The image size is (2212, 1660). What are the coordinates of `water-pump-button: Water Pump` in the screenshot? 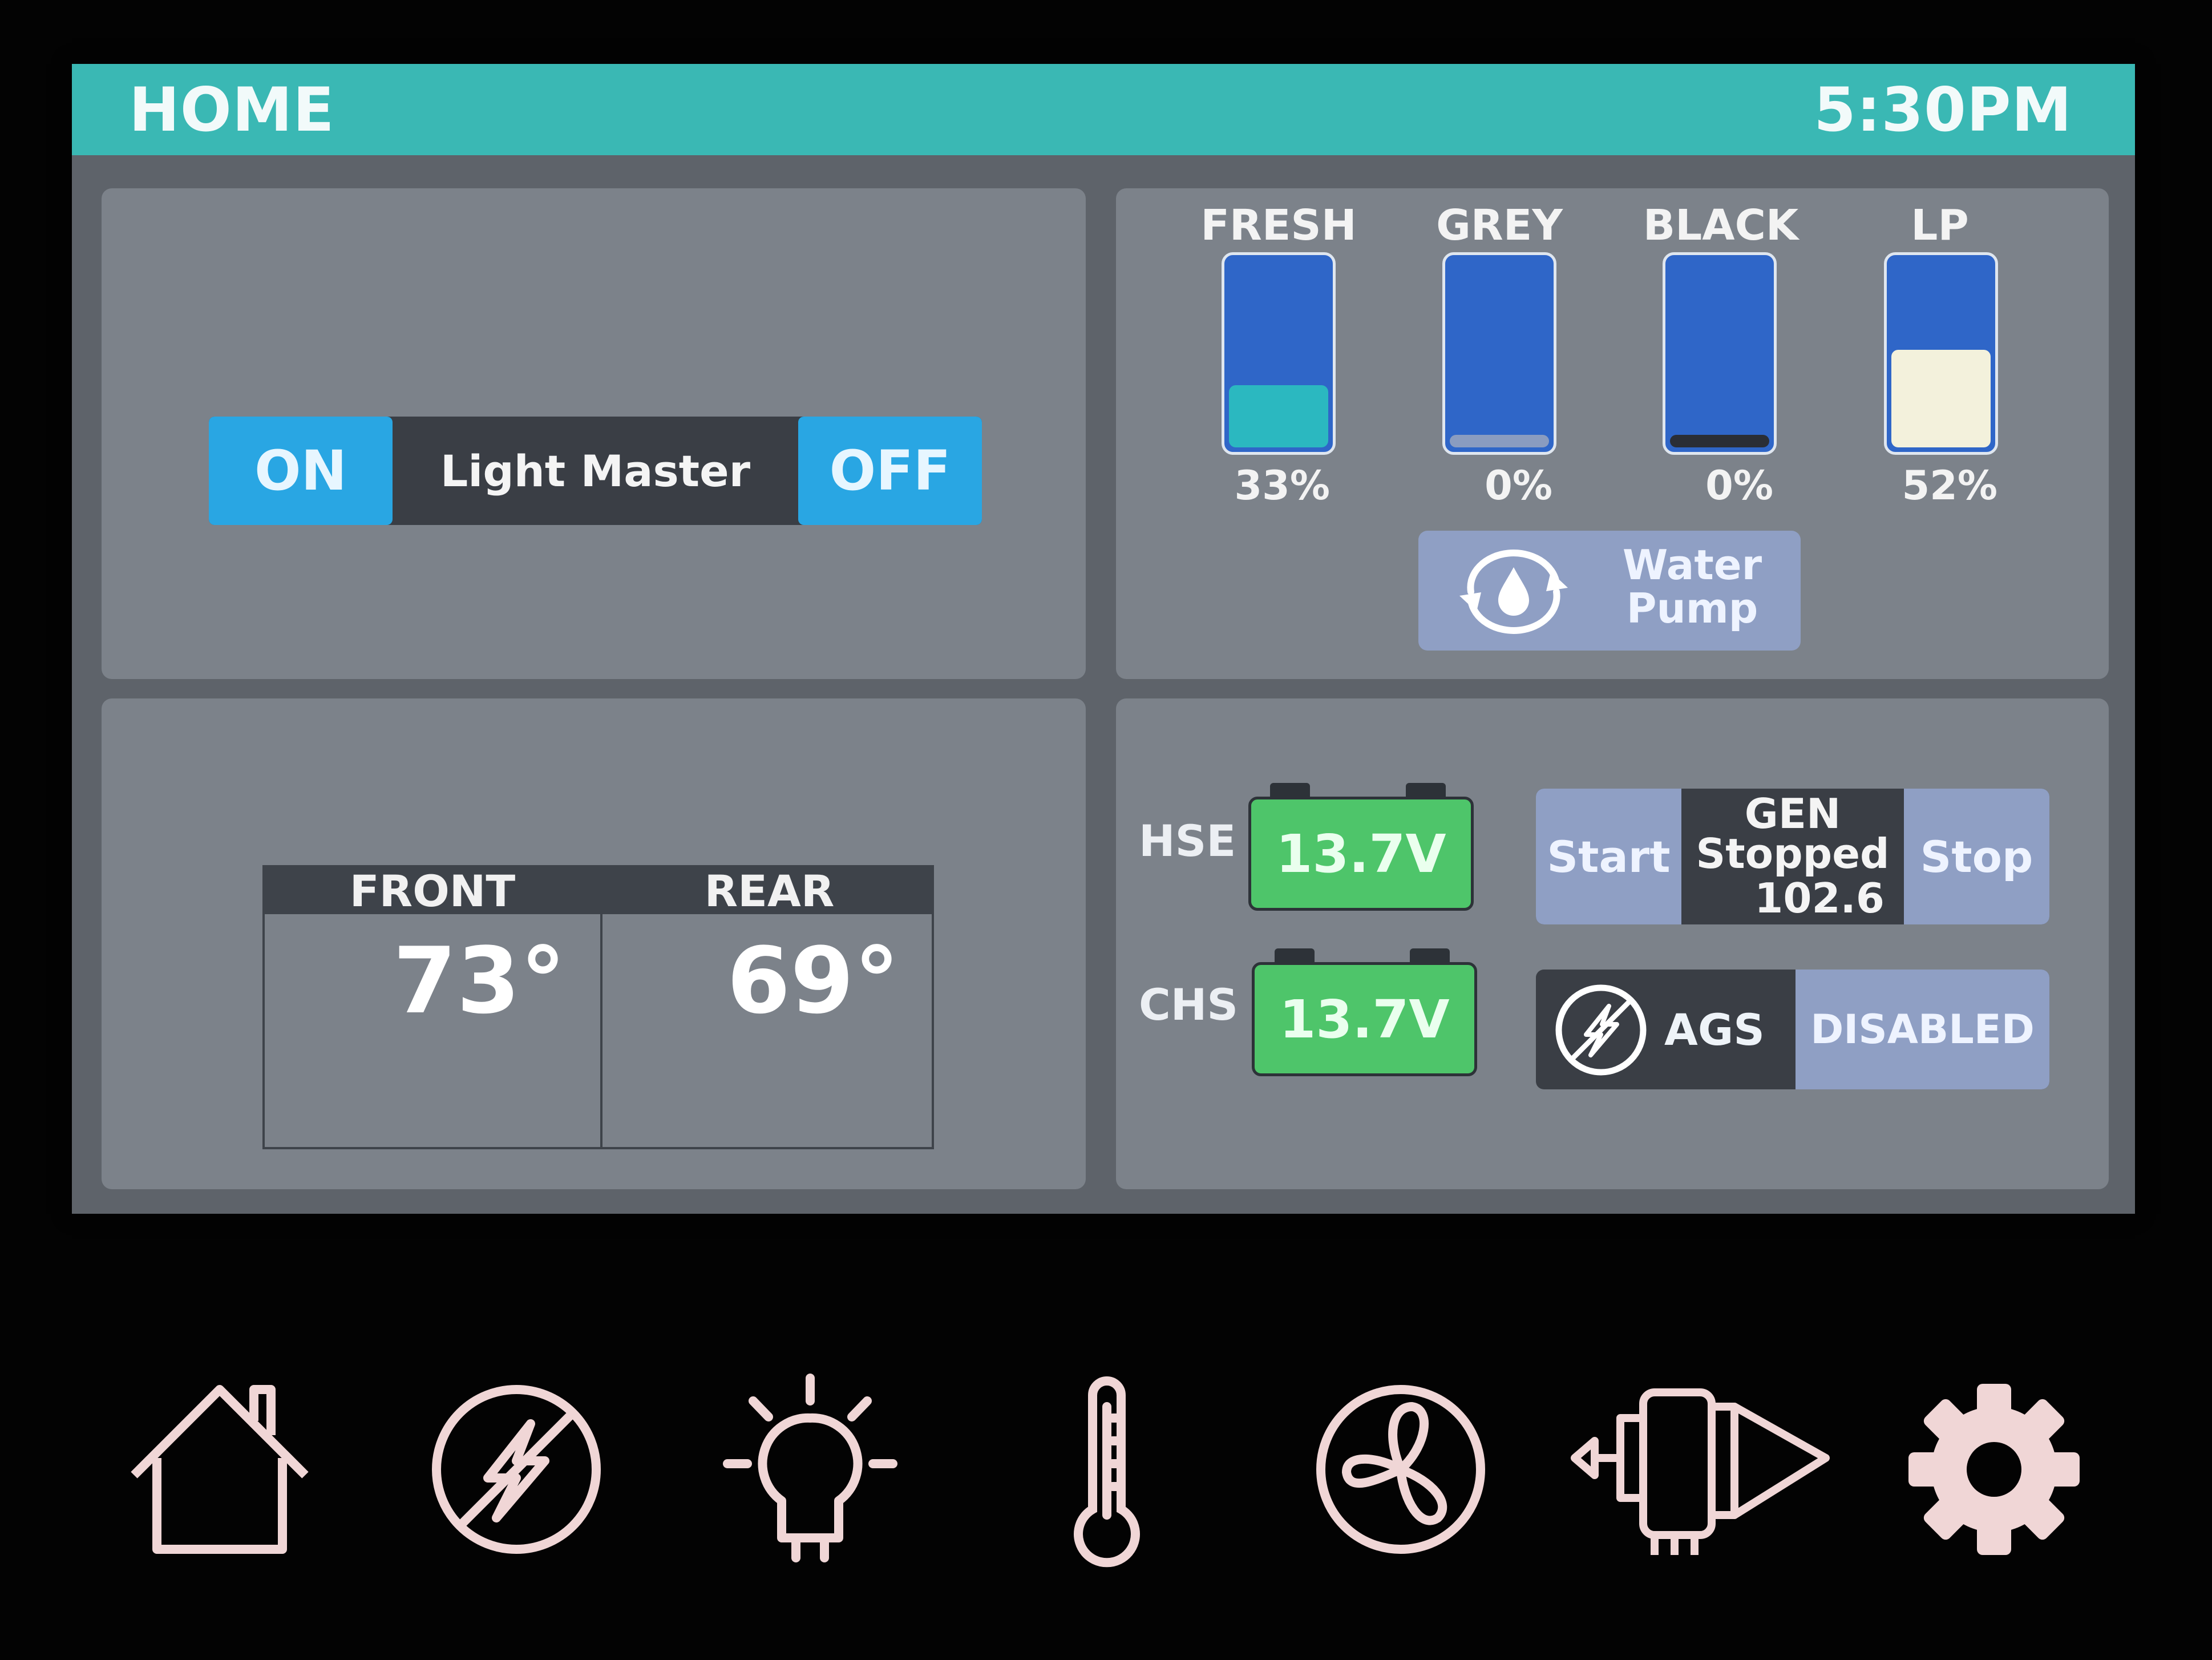 It's located at (1609, 591).